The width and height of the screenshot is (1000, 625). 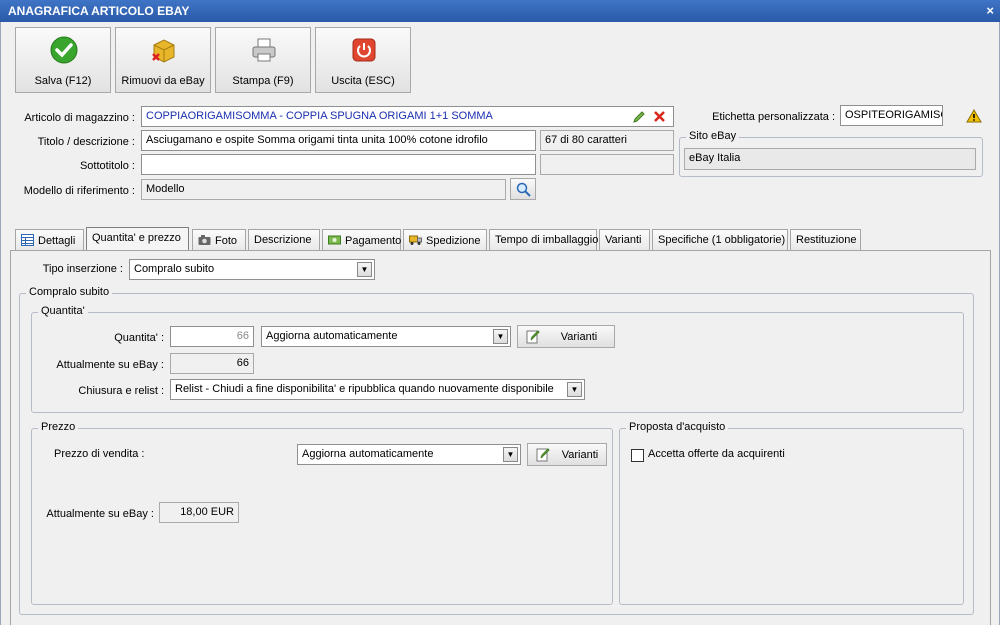 I want to click on warning-icon, so click(x=974, y=116).